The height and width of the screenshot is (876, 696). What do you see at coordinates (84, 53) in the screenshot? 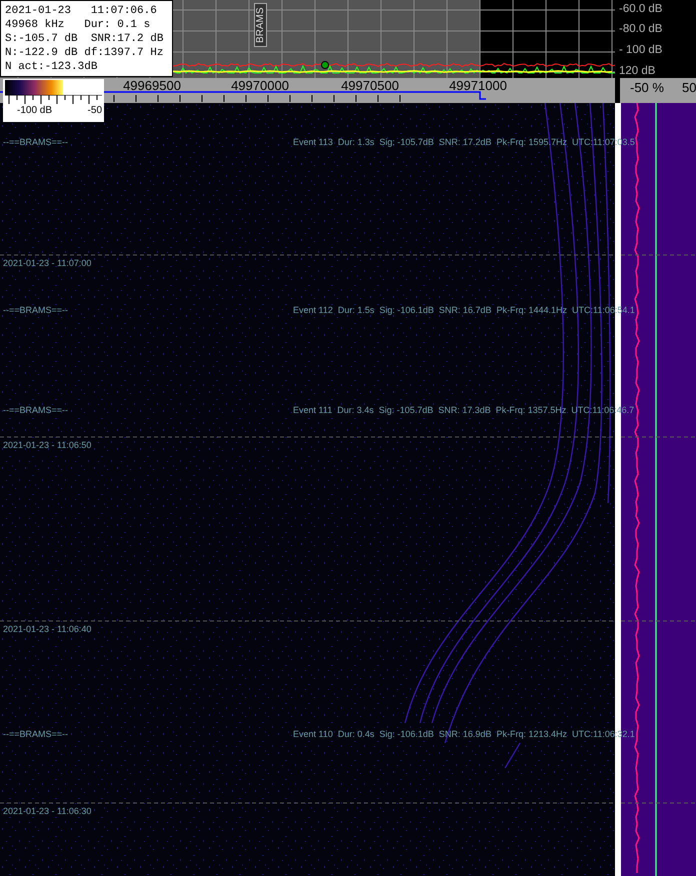
I see `info-line: N:-122.9 dB df:1397.7 Hz` at bounding box center [84, 53].